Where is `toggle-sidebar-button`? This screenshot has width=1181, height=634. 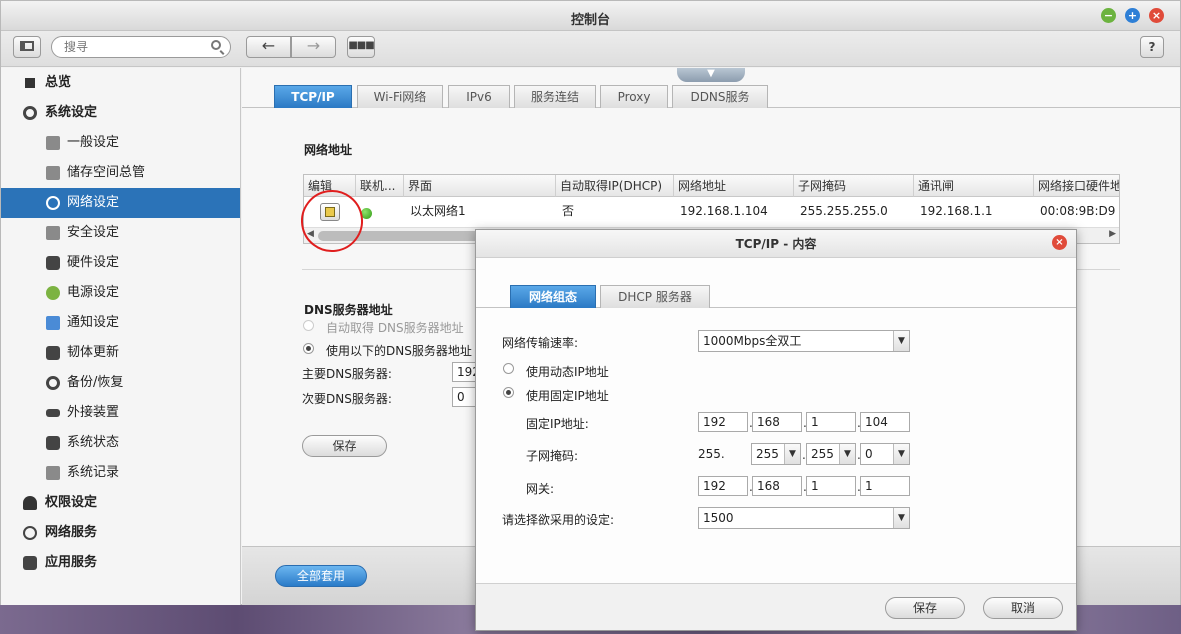
toggle-sidebar-button is located at coordinates (27, 47).